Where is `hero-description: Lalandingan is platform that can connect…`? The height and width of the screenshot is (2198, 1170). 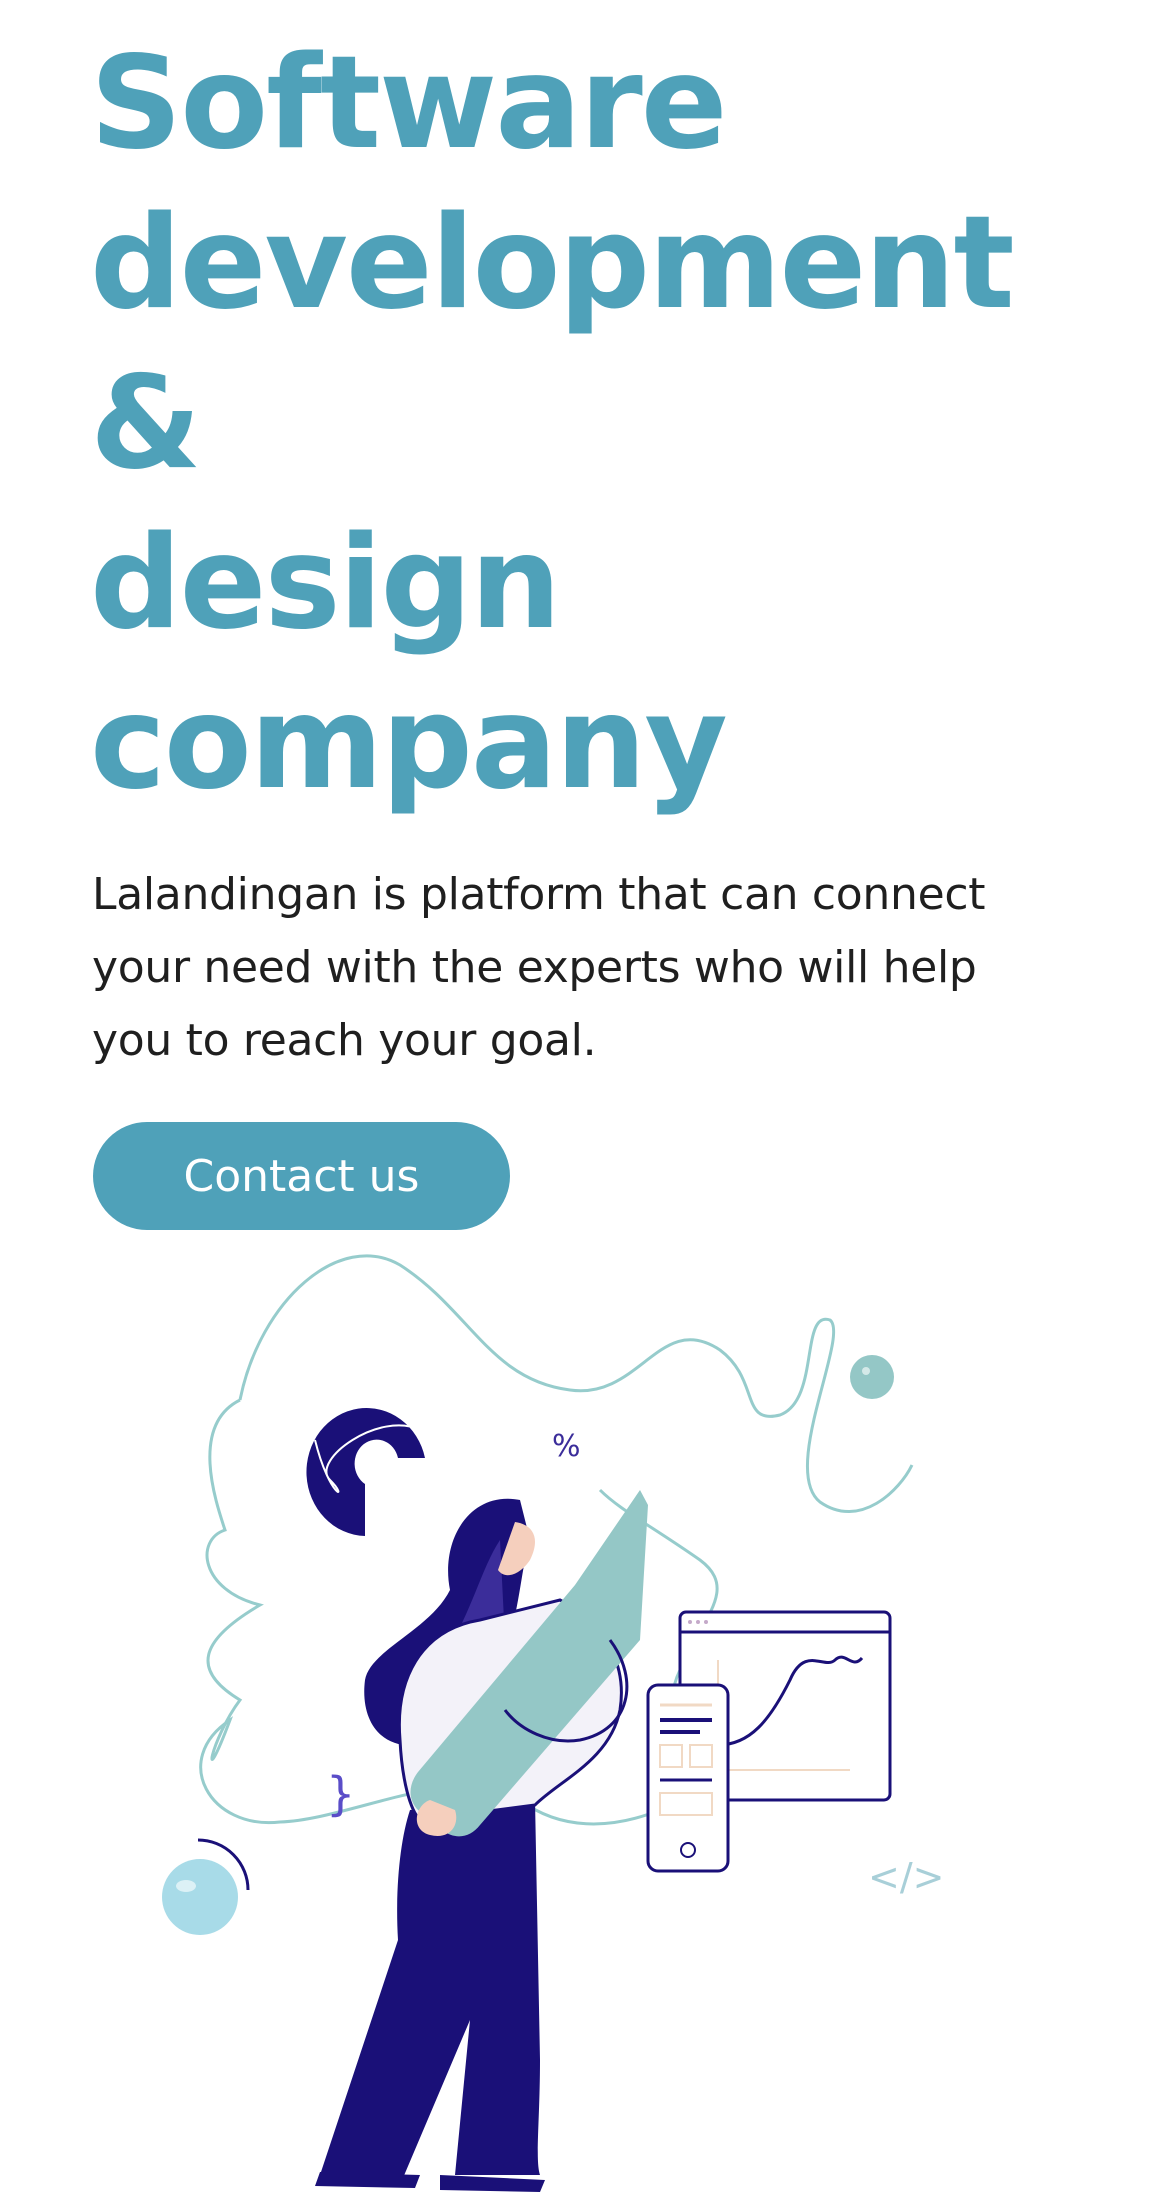 hero-description: Lalandingan is platform that can connect… is located at coordinates (539, 967).